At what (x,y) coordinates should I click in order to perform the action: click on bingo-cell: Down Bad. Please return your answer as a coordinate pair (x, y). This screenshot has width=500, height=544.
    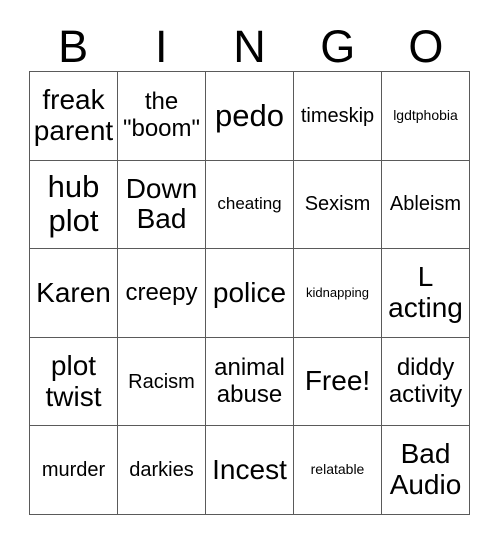
    Looking at the image, I should click on (162, 205).